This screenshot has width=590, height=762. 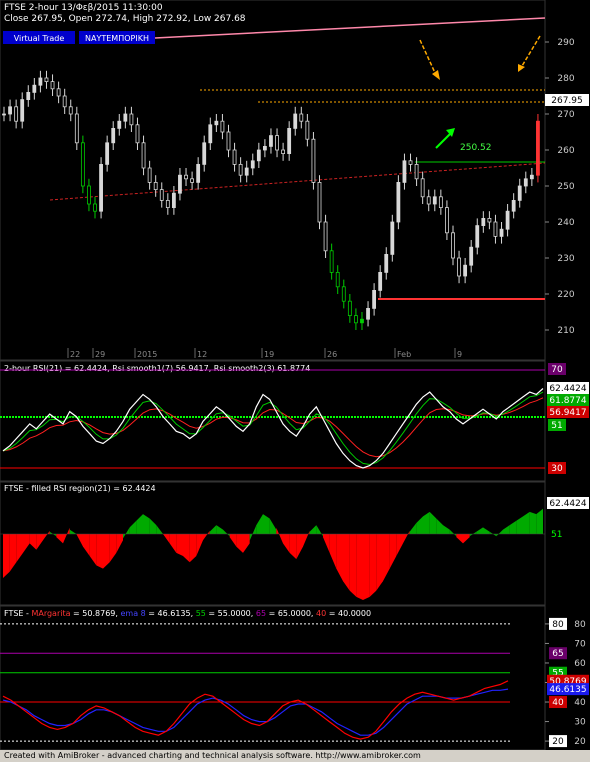 I want to click on margarita-badge-label: 65, so click(x=557, y=654).